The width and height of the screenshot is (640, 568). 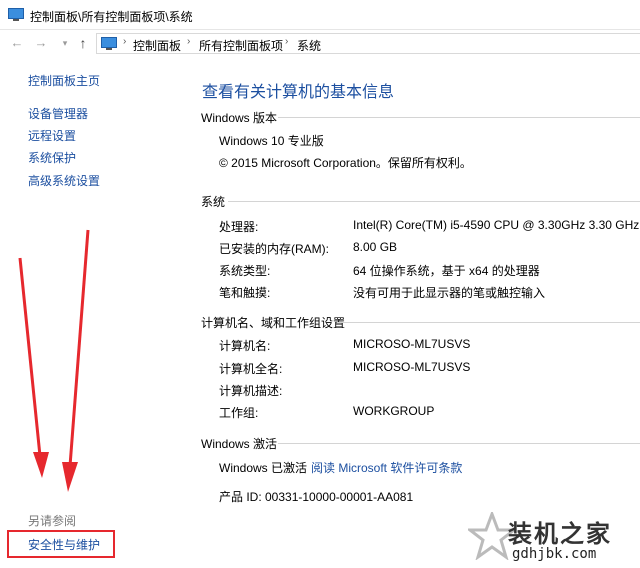 What do you see at coordinates (61, 544) in the screenshot?
I see `highlight-box` at bounding box center [61, 544].